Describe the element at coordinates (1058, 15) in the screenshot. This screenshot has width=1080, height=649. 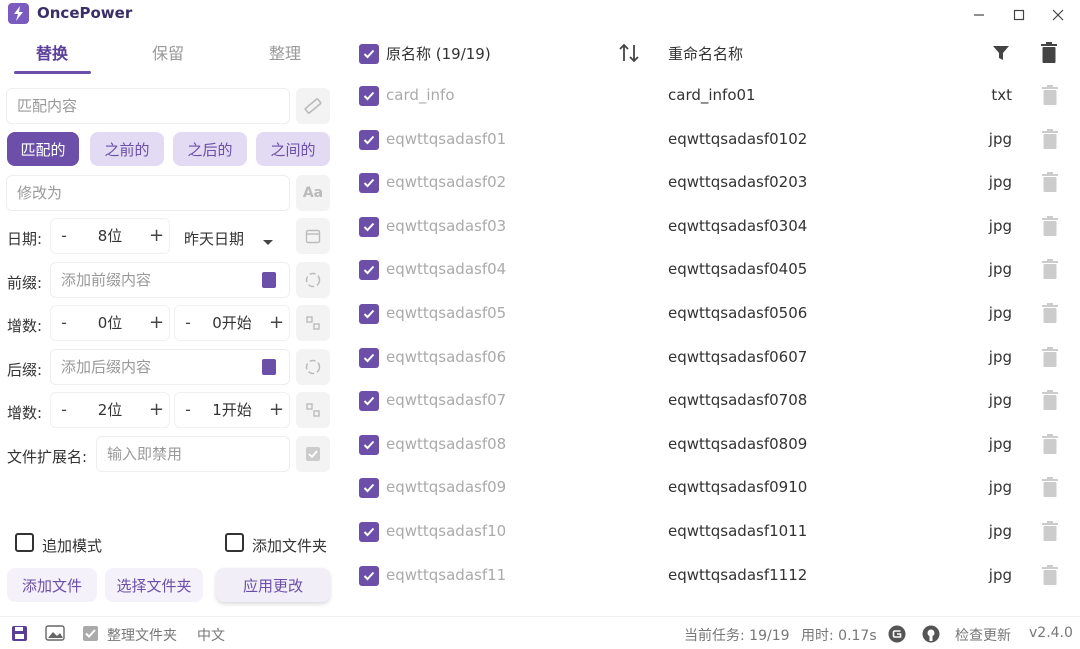
I see `close-icon` at that location.